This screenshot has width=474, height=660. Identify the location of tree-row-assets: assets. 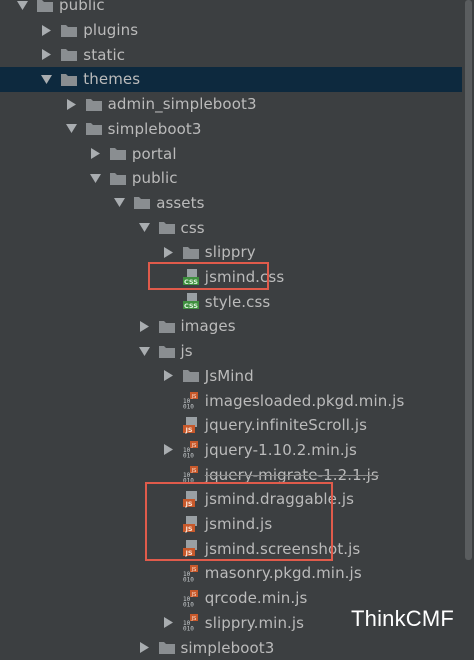
(231, 203).